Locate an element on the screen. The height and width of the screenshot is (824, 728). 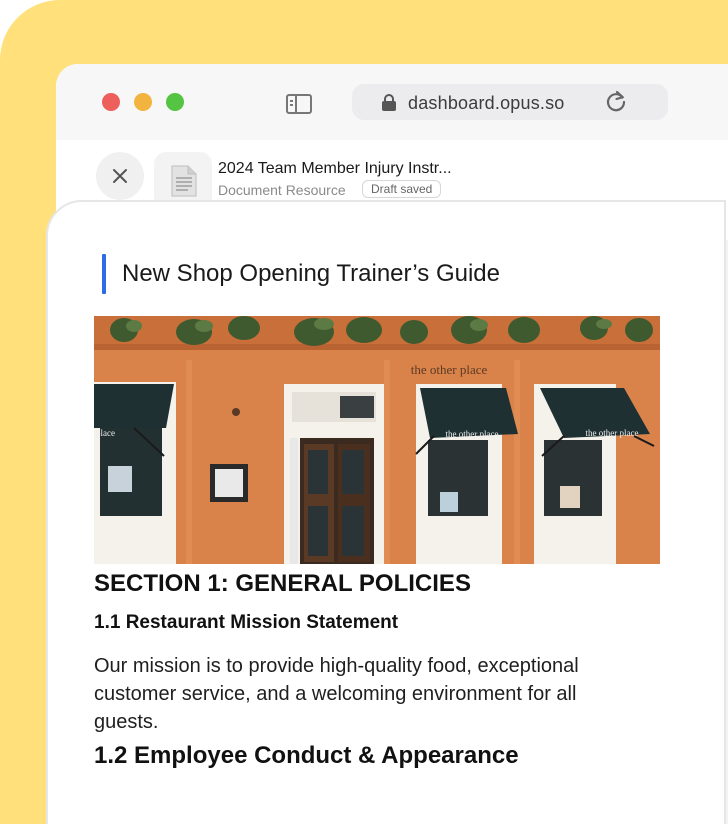
awning-left-text: place is located at coordinates (105, 433).